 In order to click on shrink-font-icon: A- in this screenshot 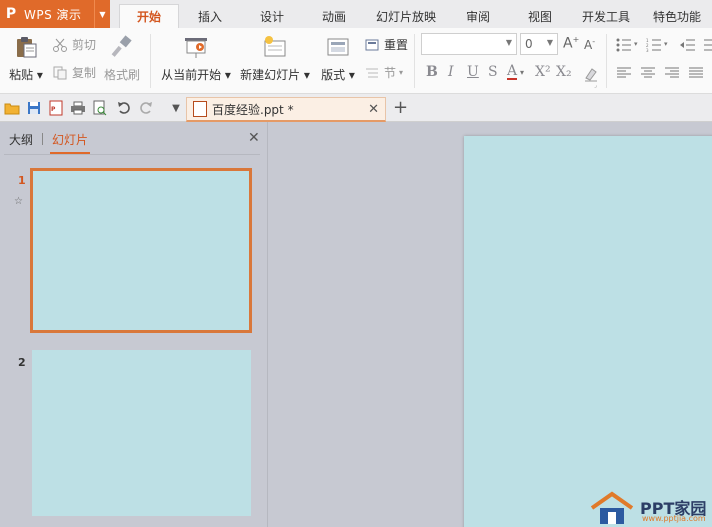, I will do `click(589, 44)`.